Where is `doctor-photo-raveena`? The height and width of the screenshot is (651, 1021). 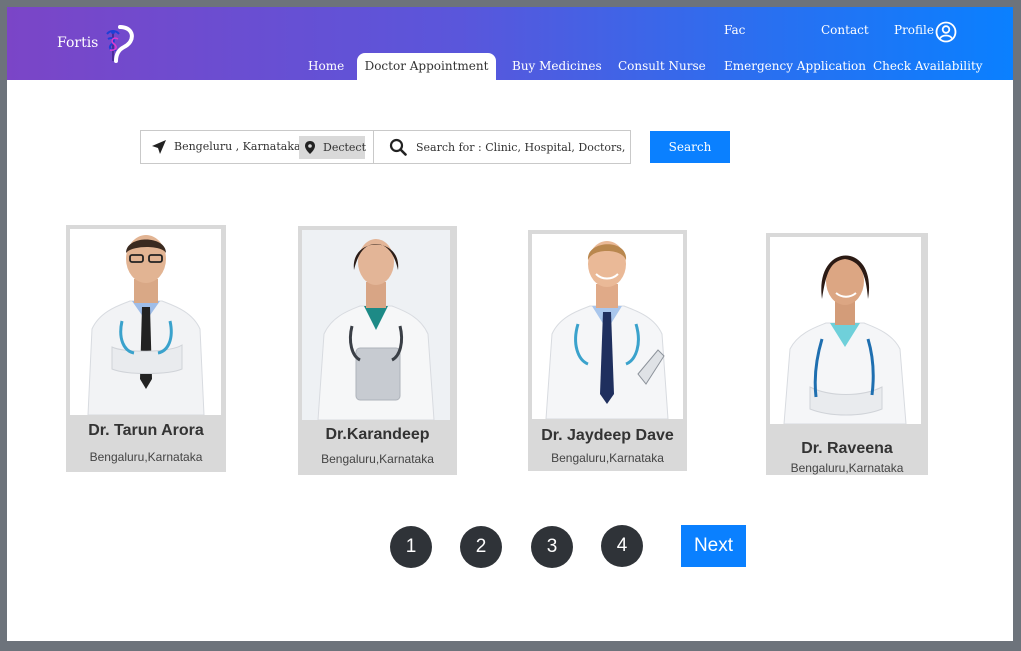 doctor-photo-raveena is located at coordinates (845, 330).